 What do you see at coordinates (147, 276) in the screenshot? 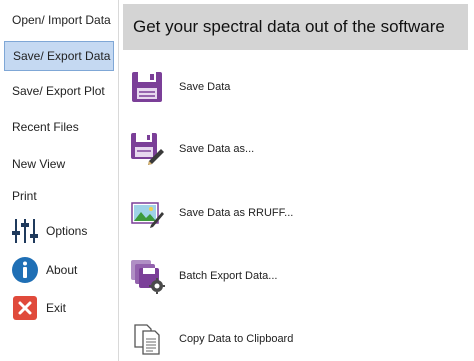
I see `batch-export-icon` at bounding box center [147, 276].